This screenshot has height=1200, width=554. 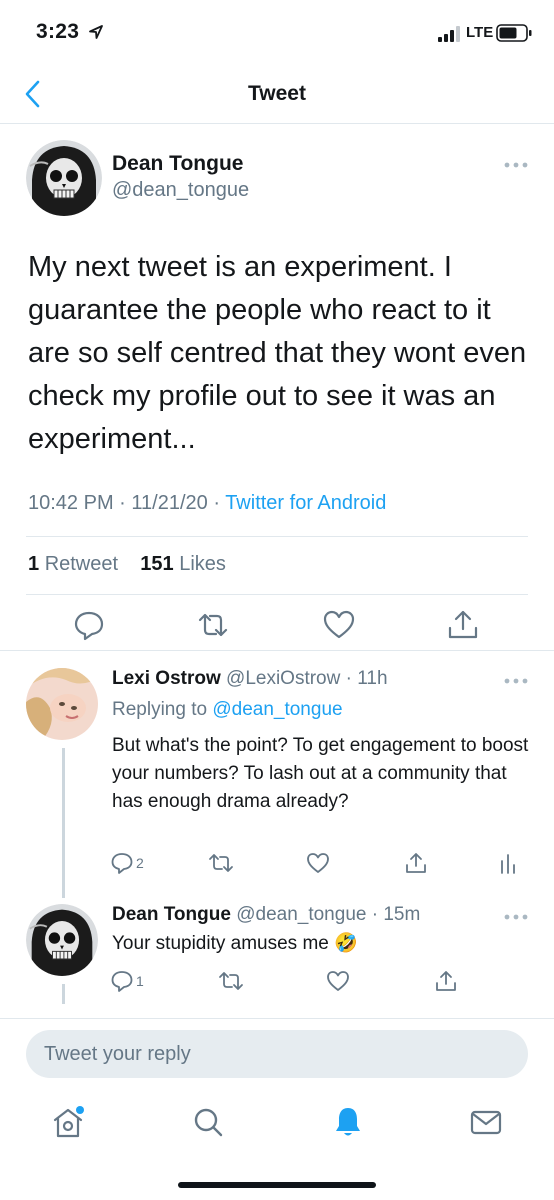 What do you see at coordinates (305, 503) in the screenshot?
I see `tweet-source-link: Twitter for Android` at bounding box center [305, 503].